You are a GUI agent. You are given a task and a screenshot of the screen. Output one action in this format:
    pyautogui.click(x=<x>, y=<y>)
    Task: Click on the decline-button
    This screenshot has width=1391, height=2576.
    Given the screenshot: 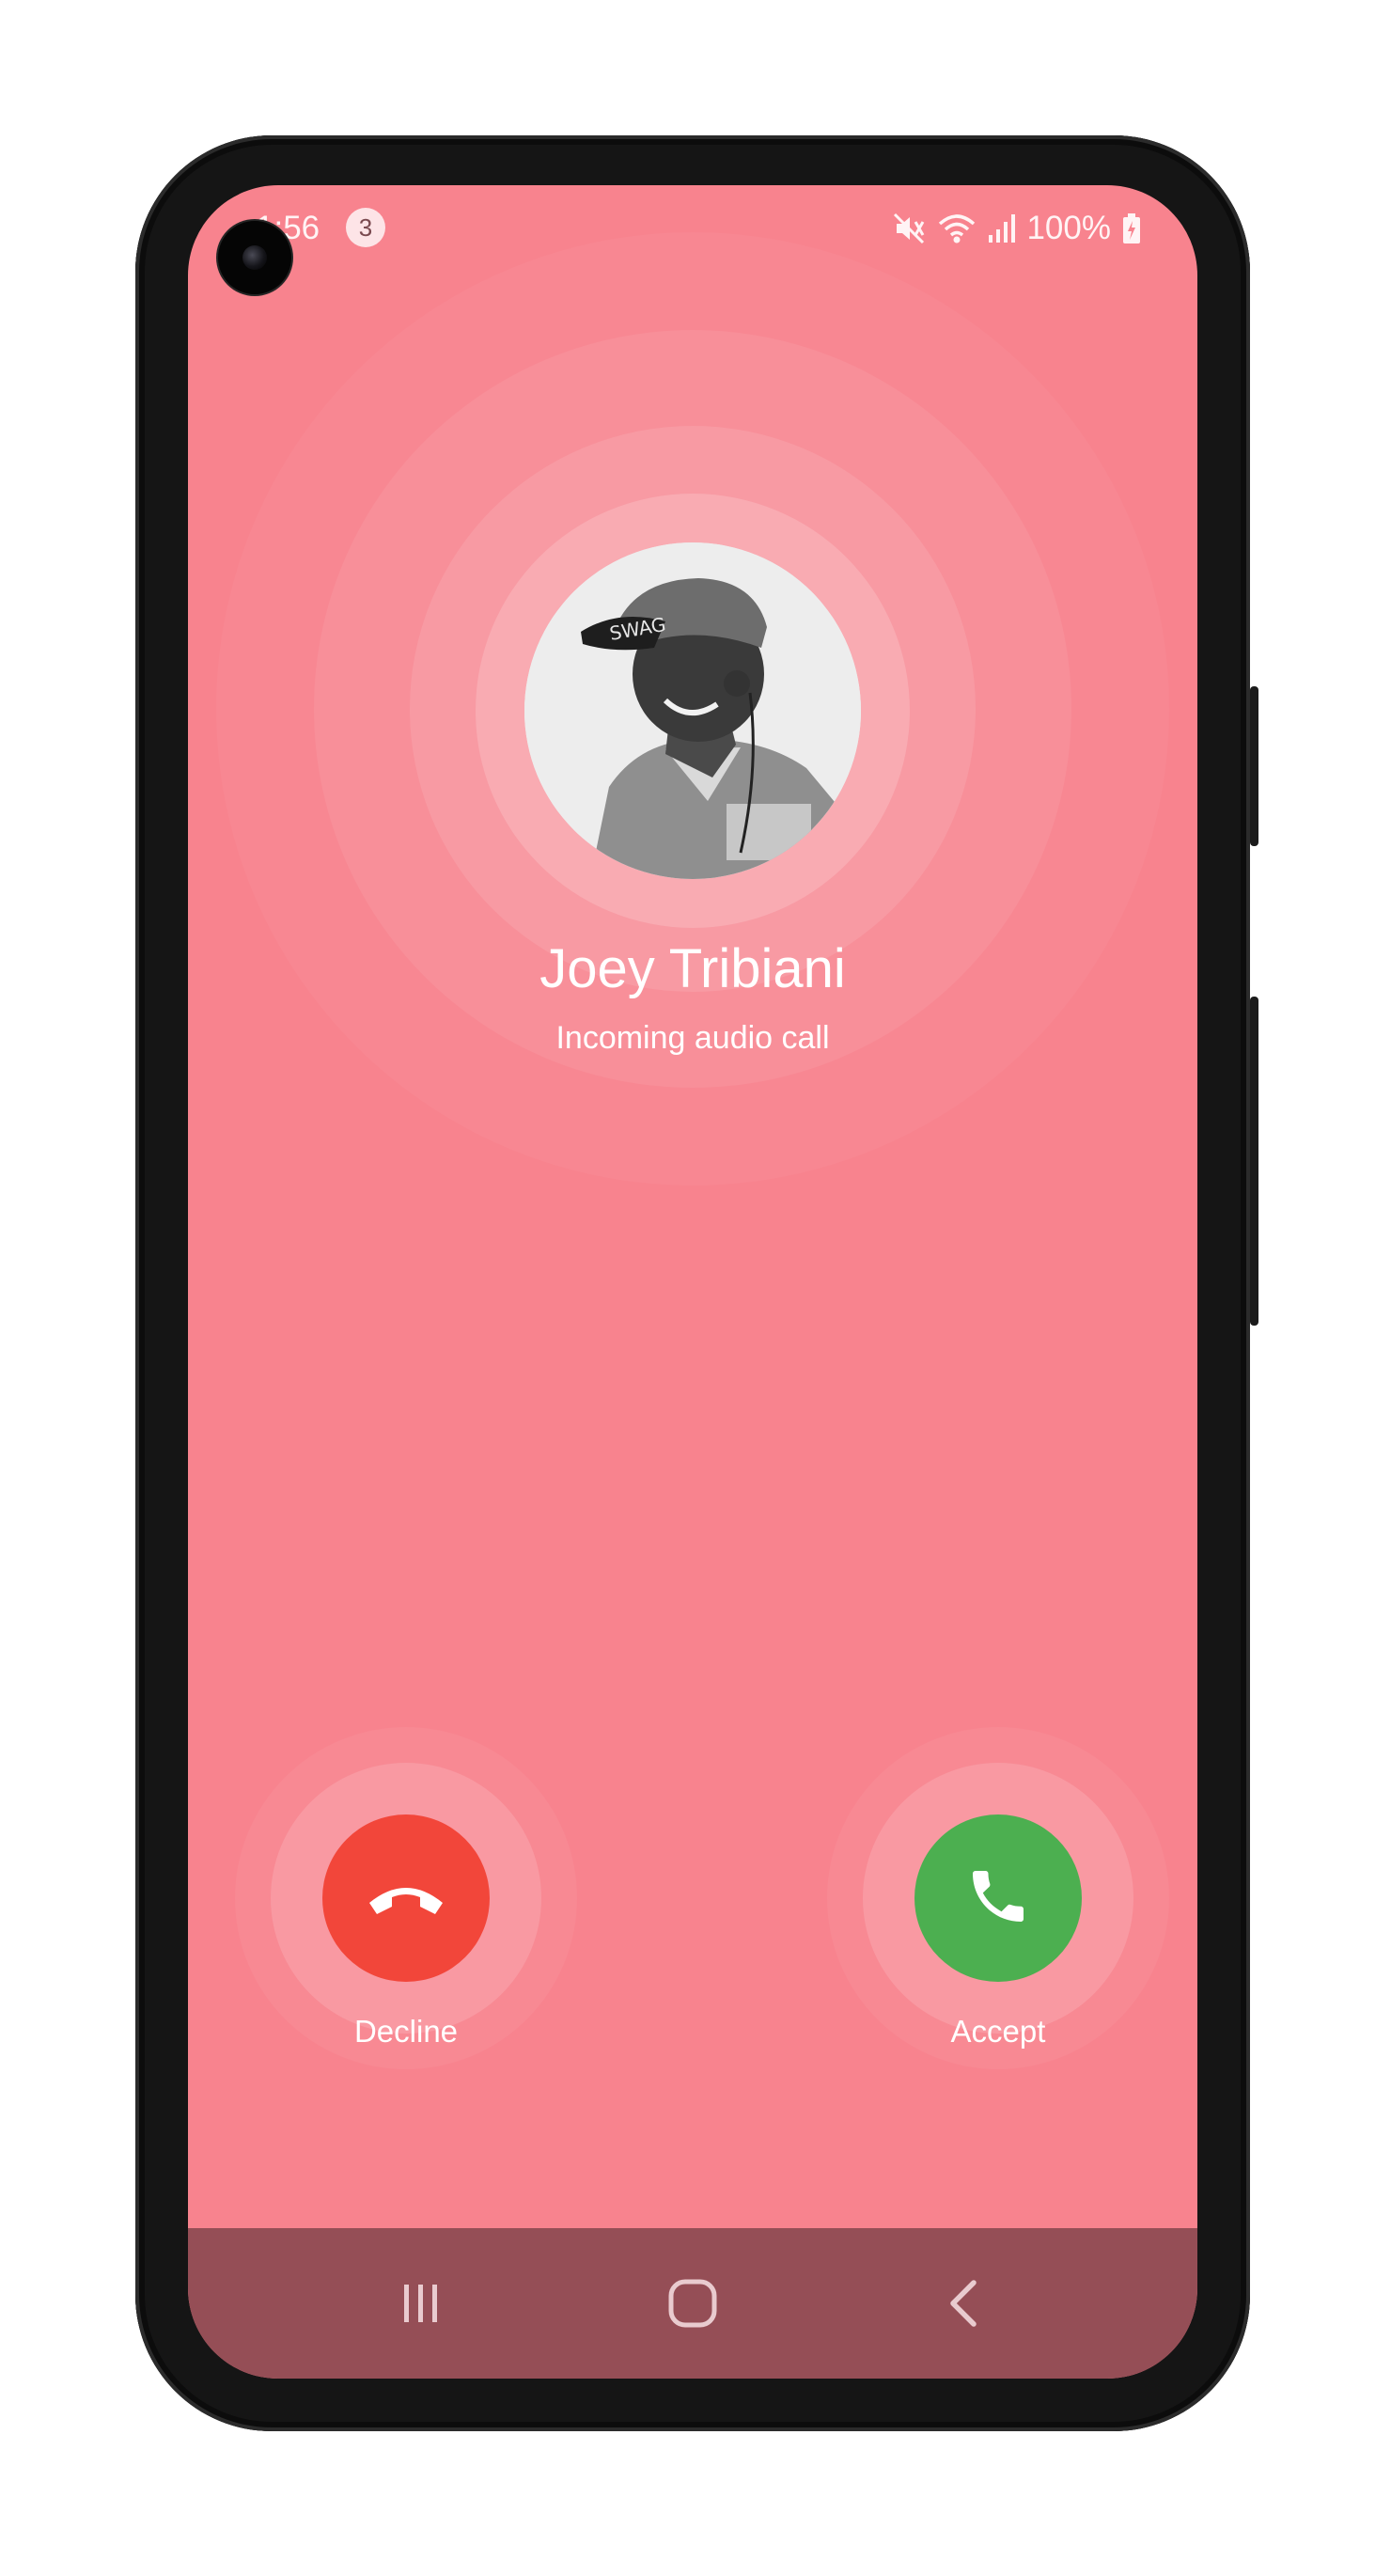 What is the action you would take?
    pyautogui.click(x=406, y=1898)
    